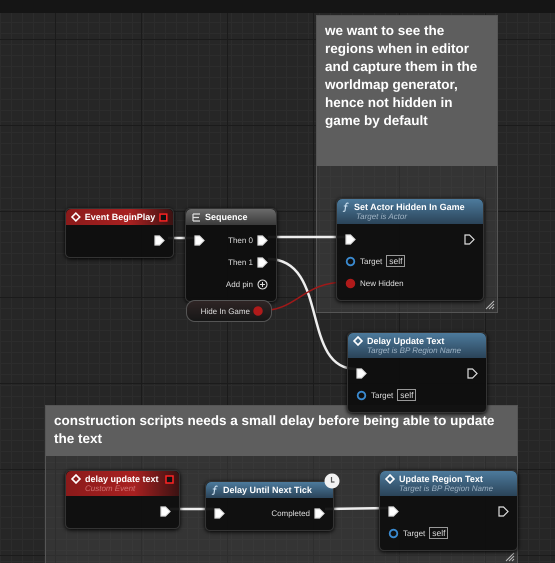 This screenshot has height=563, width=555. Describe the element at coordinates (122, 499) in the screenshot. I see `graph-node: delay update text Custom Event` at that location.